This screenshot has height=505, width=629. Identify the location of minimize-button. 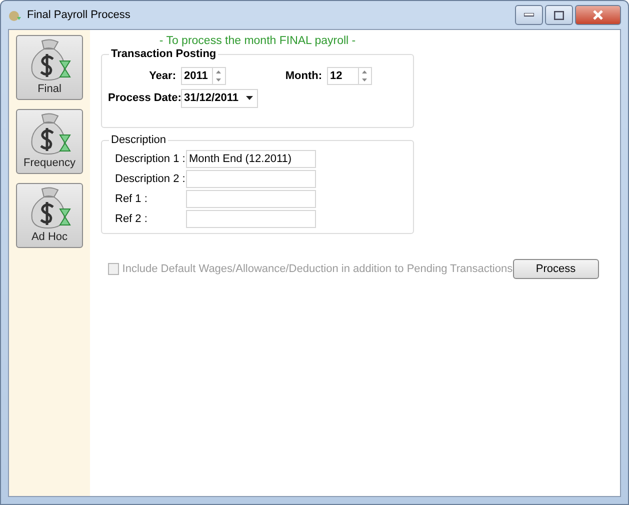
(529, 15).